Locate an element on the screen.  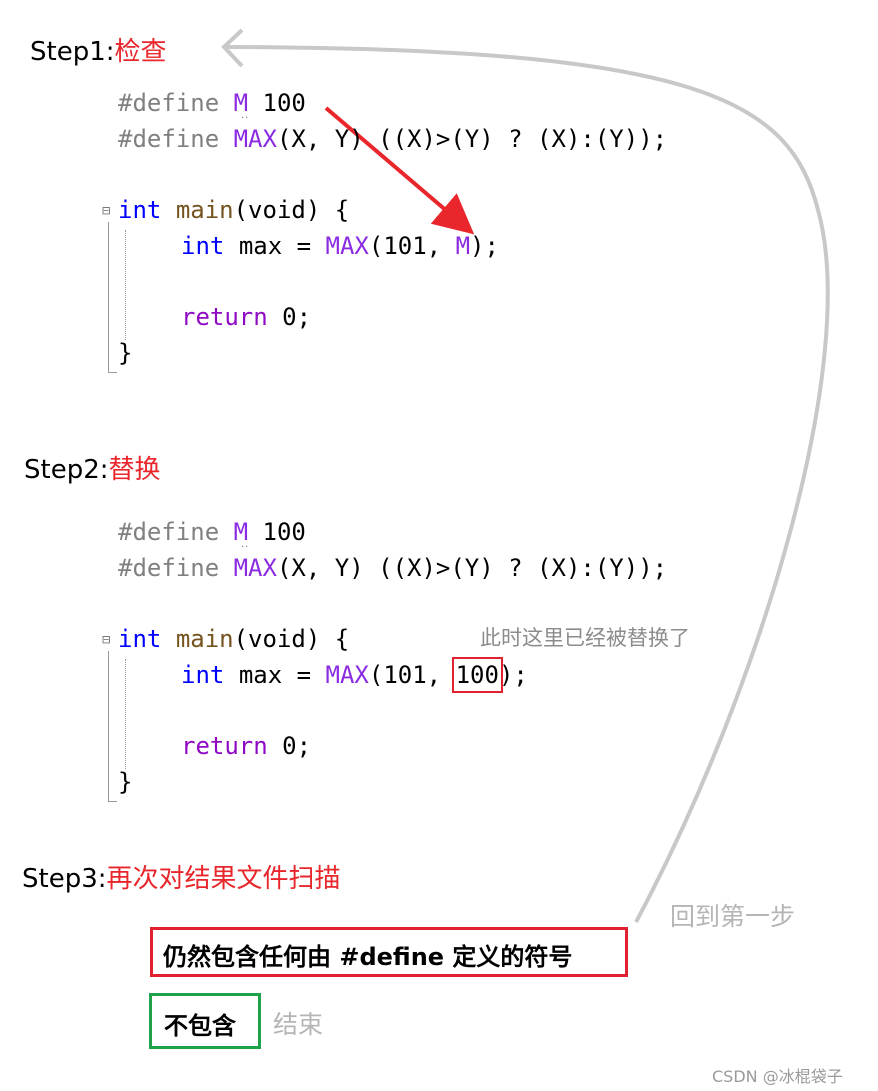
step1-heading: Step1:检查 is located at coordinates (98, 49).